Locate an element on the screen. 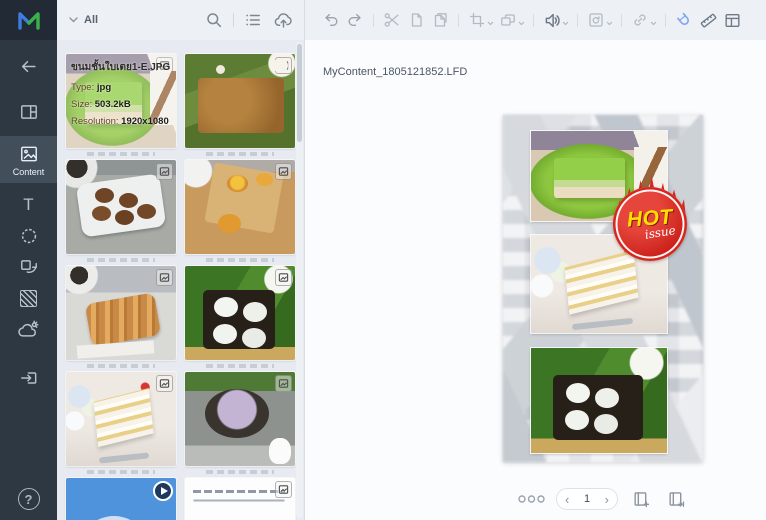 The image size is (766, 520). help-button: ? is located at coordinates (28, 499).